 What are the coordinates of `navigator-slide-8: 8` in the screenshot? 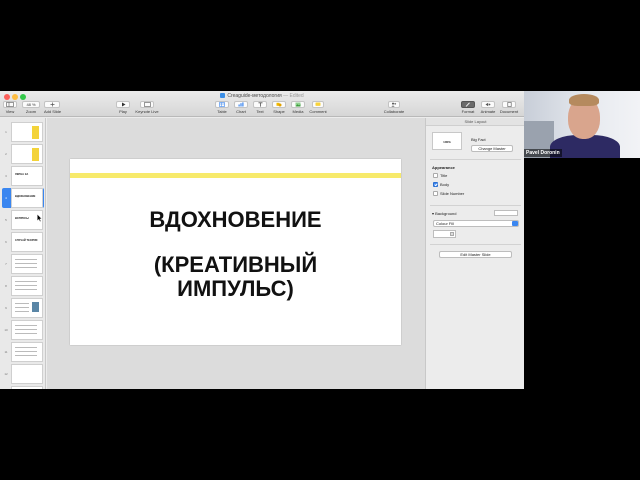 It's located at (23, 286).